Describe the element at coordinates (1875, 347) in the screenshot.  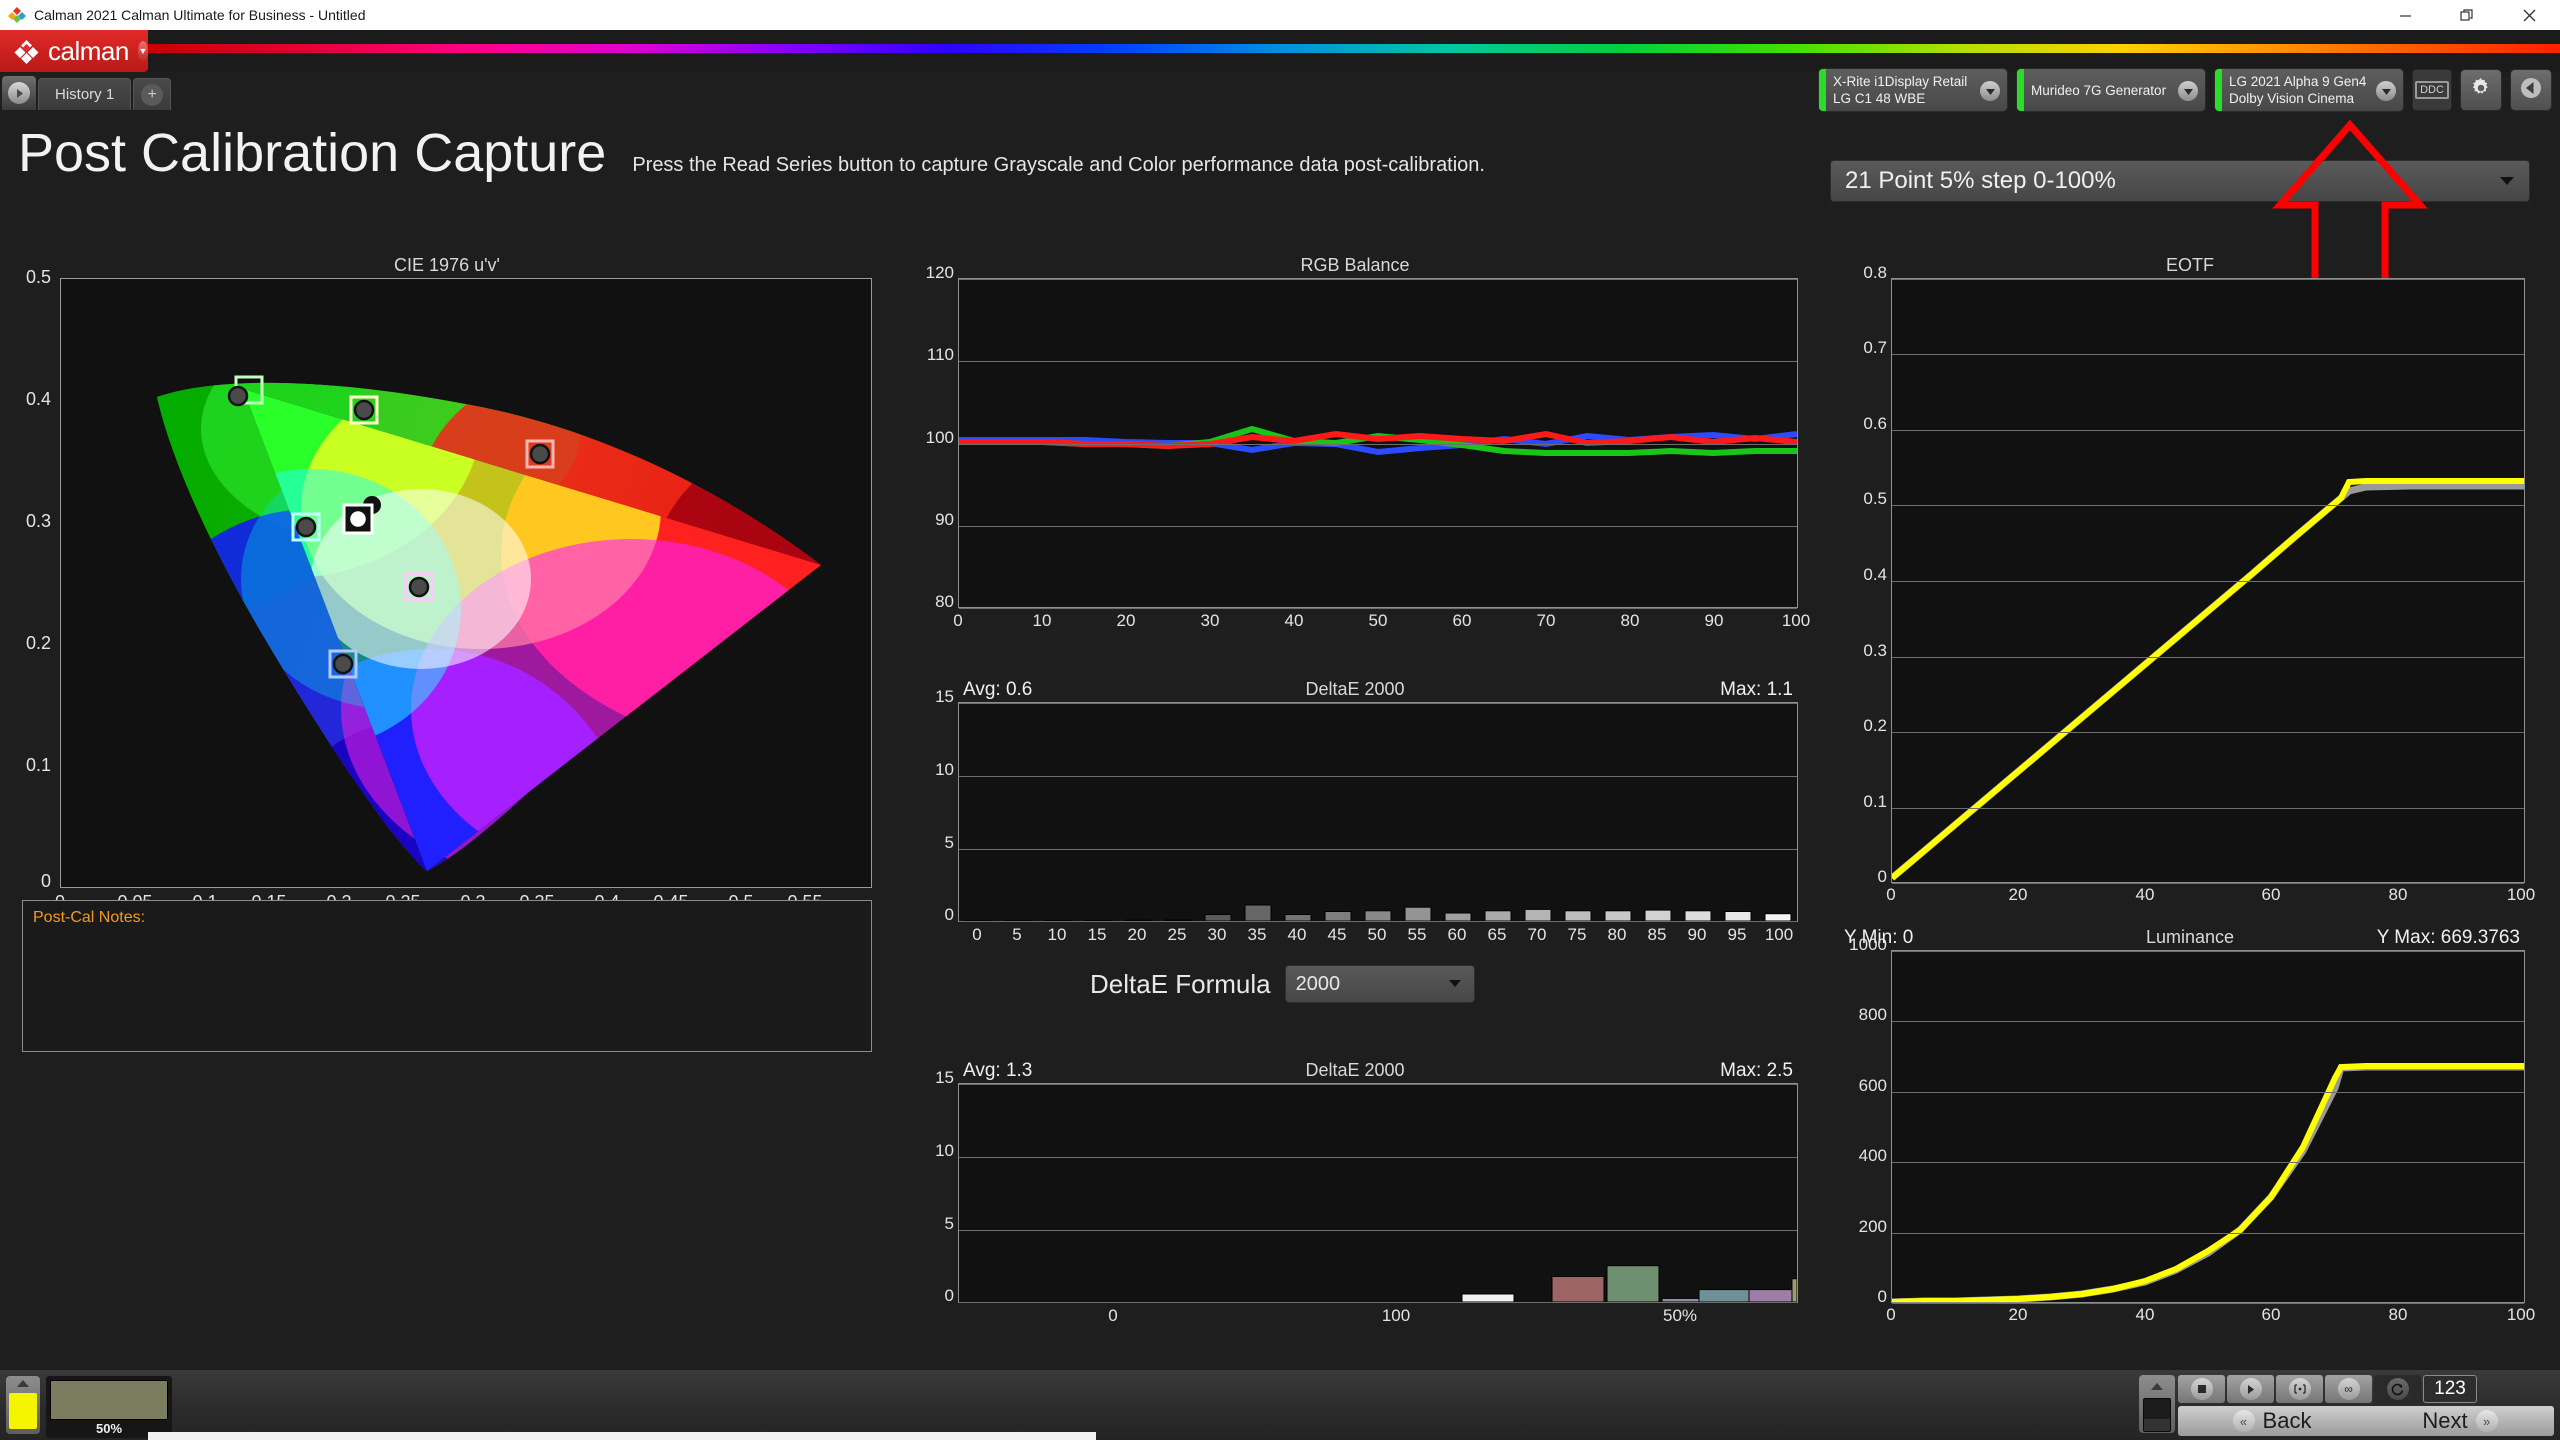
I see `eotf-ytick-0.7: 0.7` at that location.